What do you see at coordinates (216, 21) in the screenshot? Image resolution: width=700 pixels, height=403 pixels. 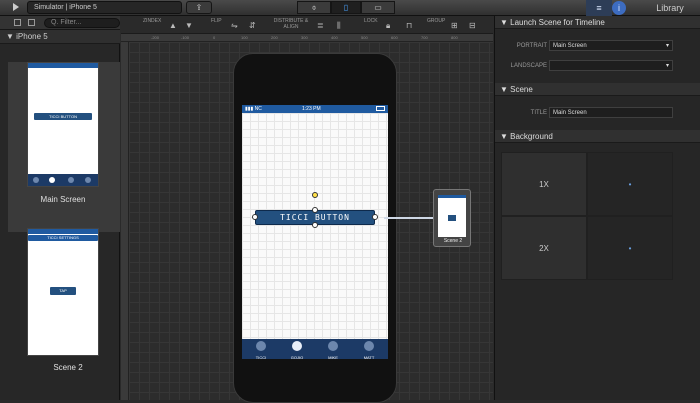 I see `flip-label: FLIP` at bounding box center [216, 21].